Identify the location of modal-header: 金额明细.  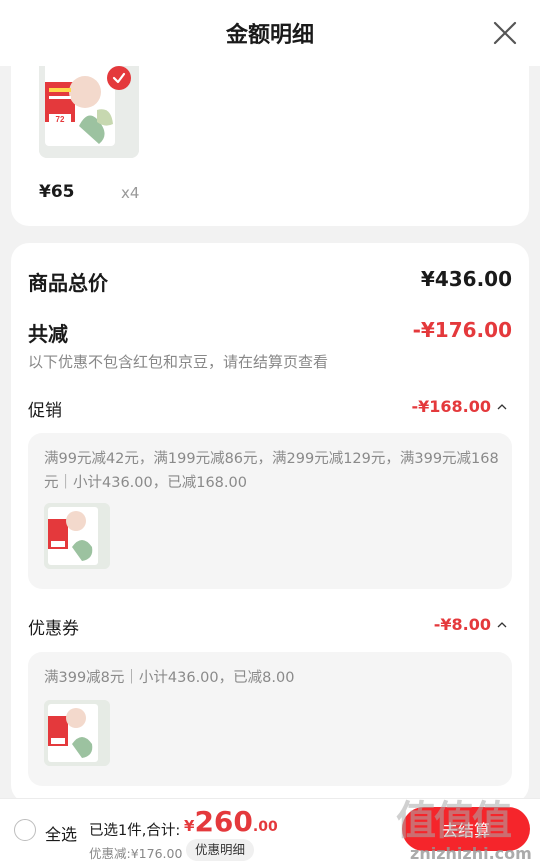
(270, 33).